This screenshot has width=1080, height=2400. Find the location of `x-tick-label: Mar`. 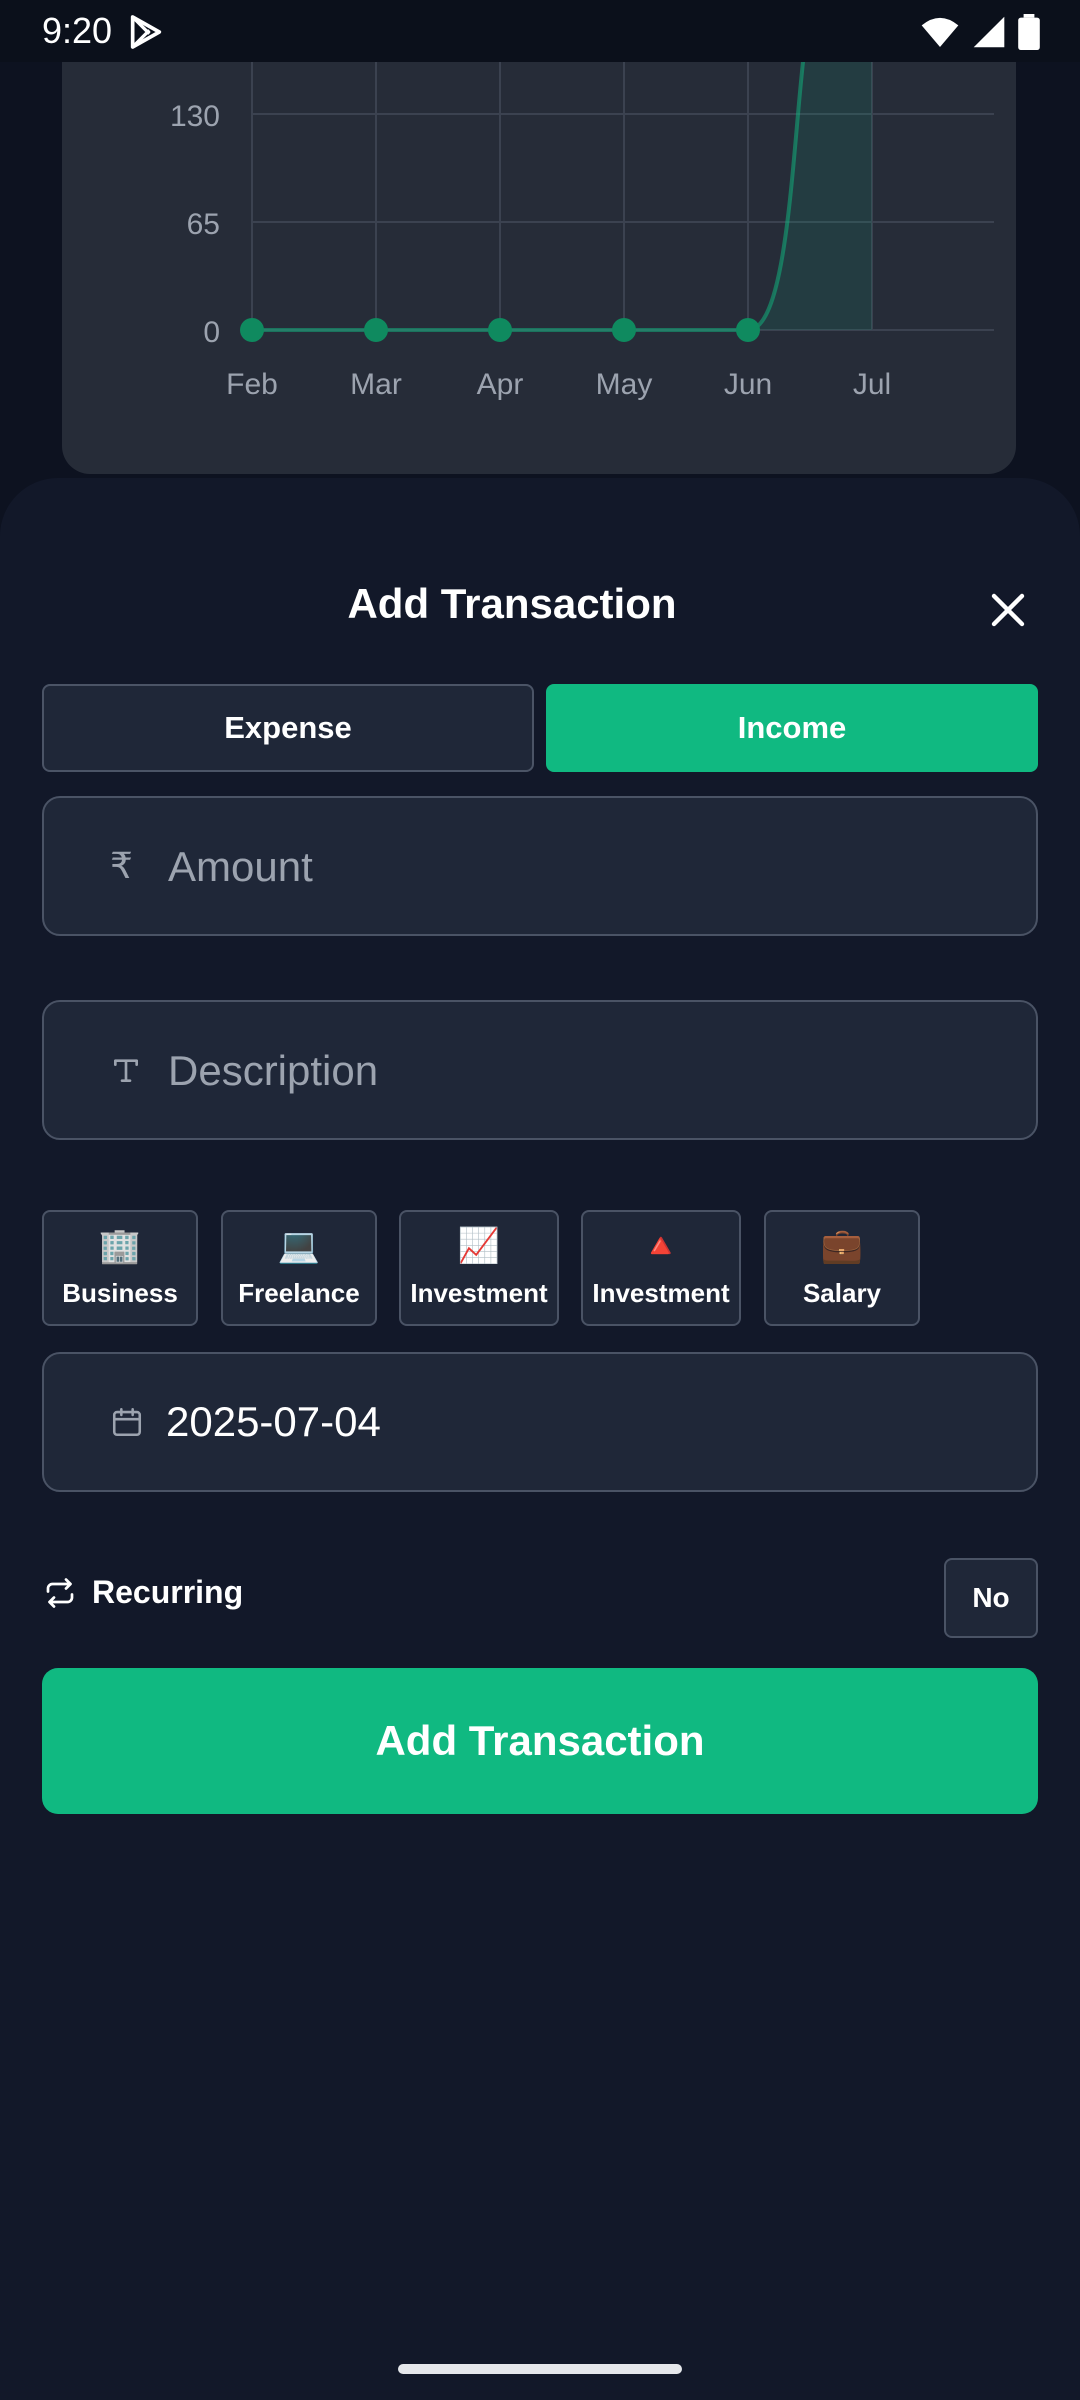

x-tick-label: Mar is located at coordinates (376, 384).